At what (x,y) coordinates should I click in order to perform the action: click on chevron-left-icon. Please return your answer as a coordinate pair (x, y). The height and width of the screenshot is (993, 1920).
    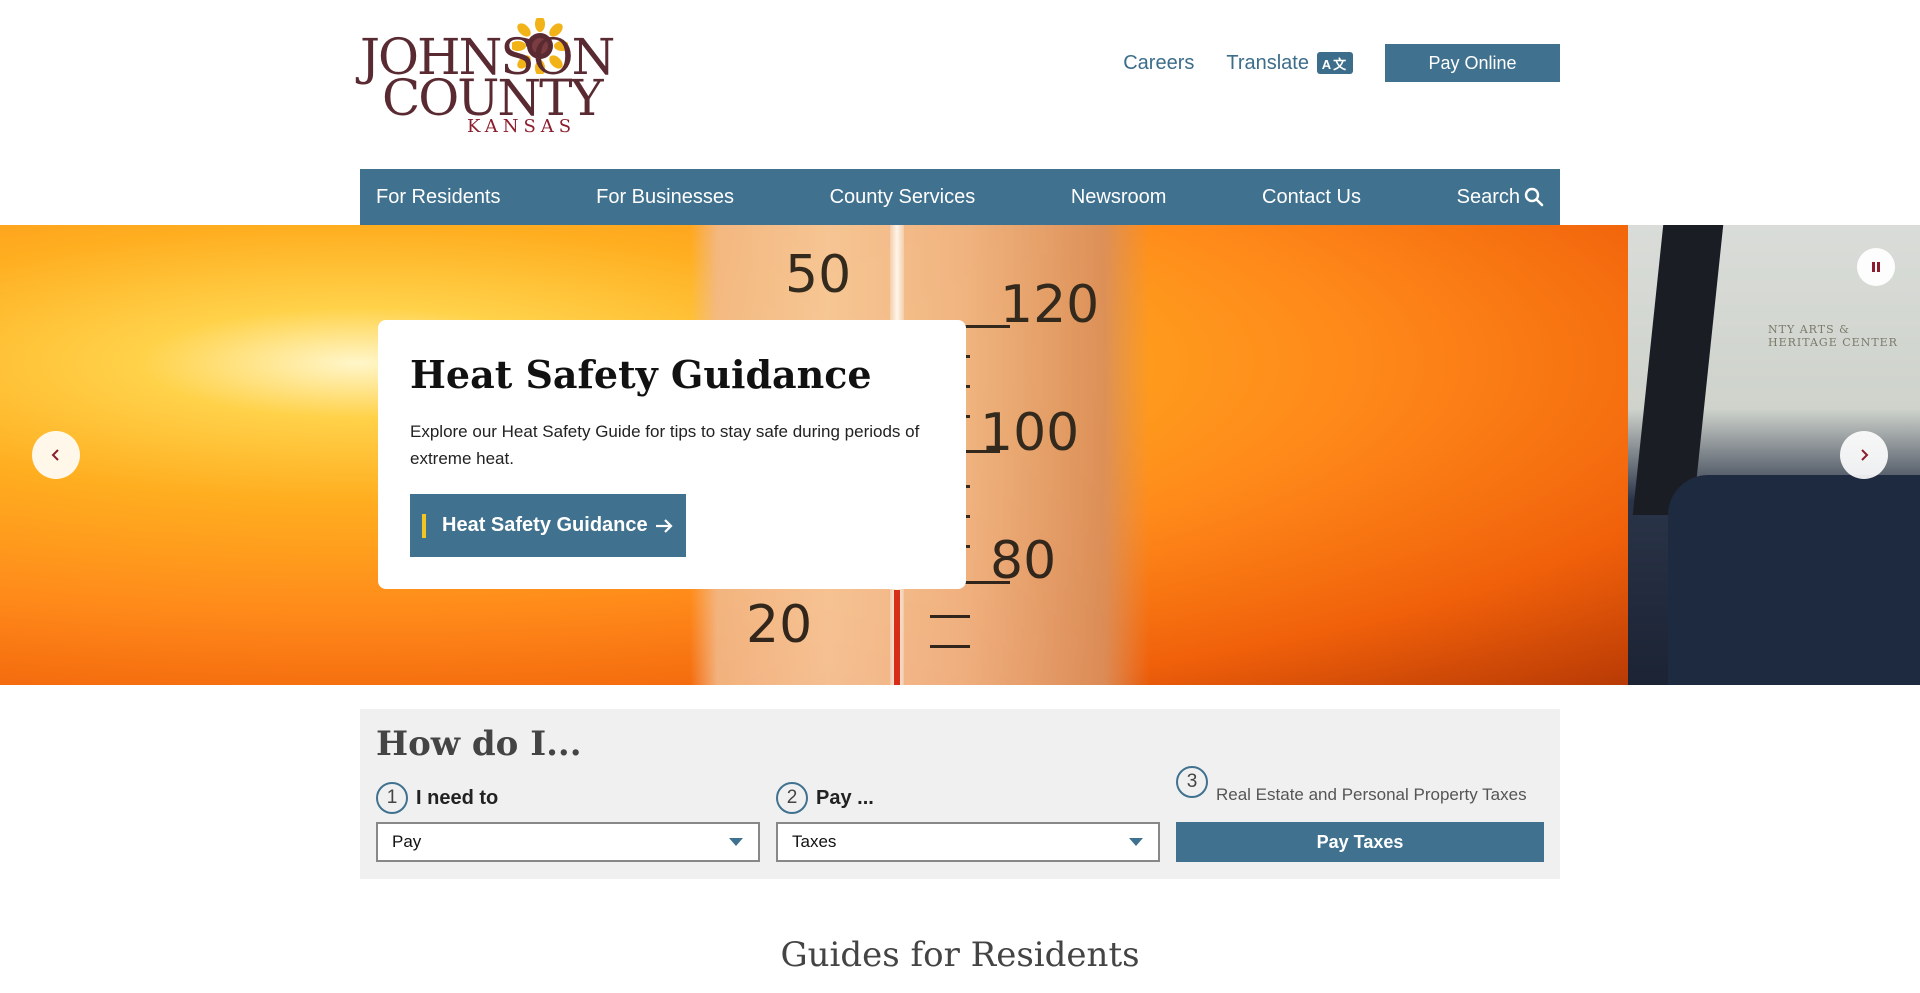
    Looking at the image, I should click on (55, 455).